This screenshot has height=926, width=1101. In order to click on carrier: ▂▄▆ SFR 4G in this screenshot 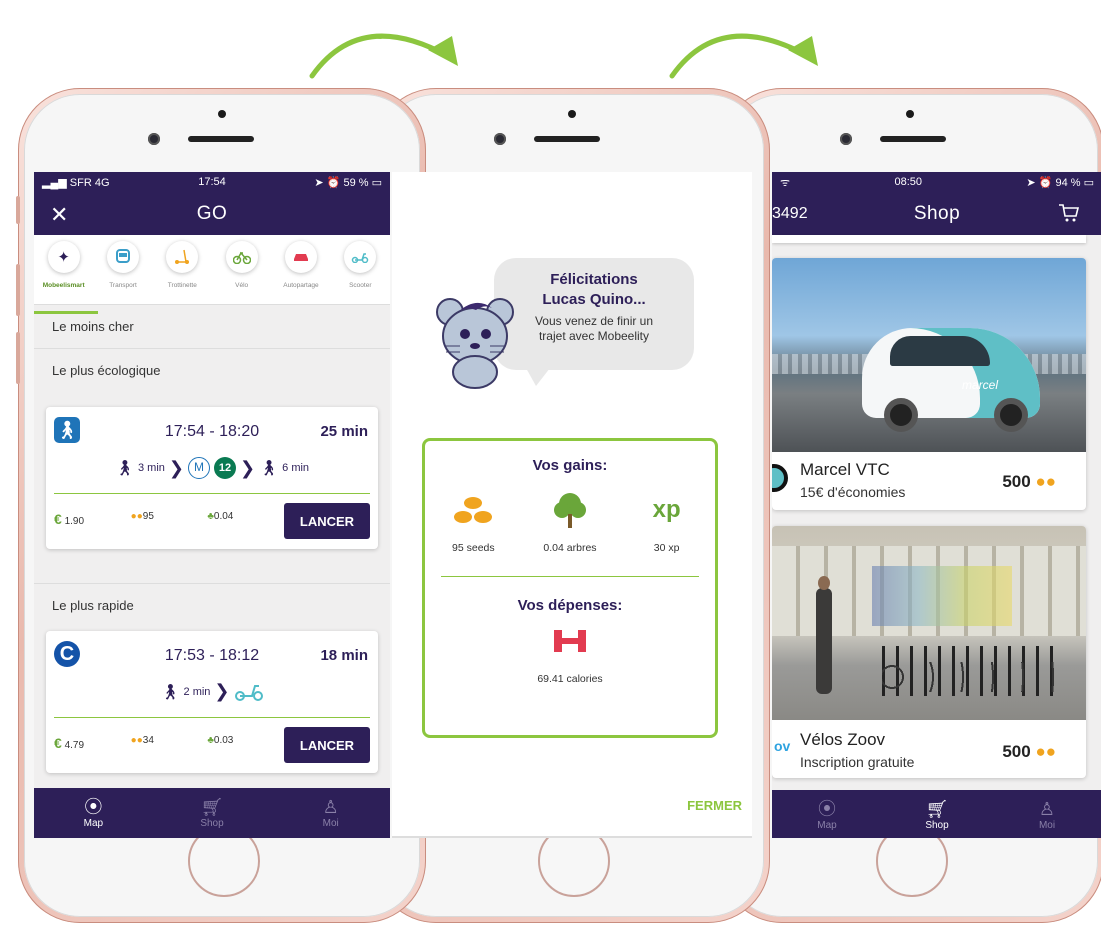, I will do `click(76, 182)`.